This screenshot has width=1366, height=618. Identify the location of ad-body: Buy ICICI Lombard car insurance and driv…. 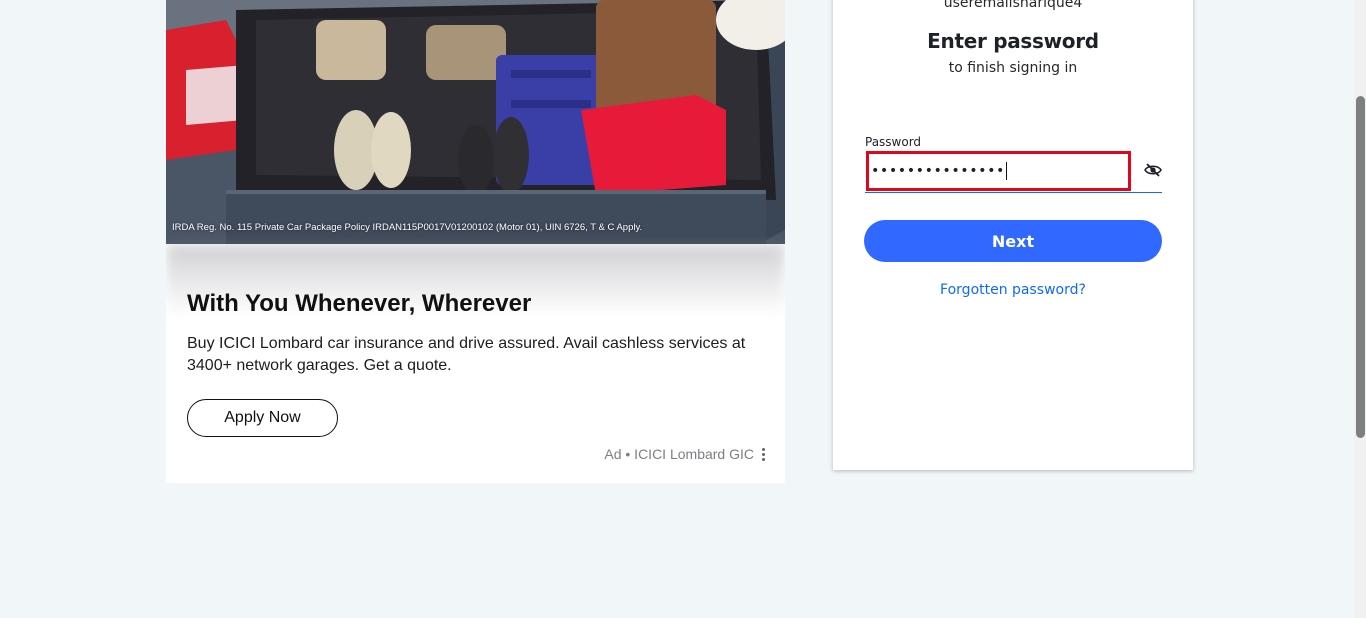
(477, 355).